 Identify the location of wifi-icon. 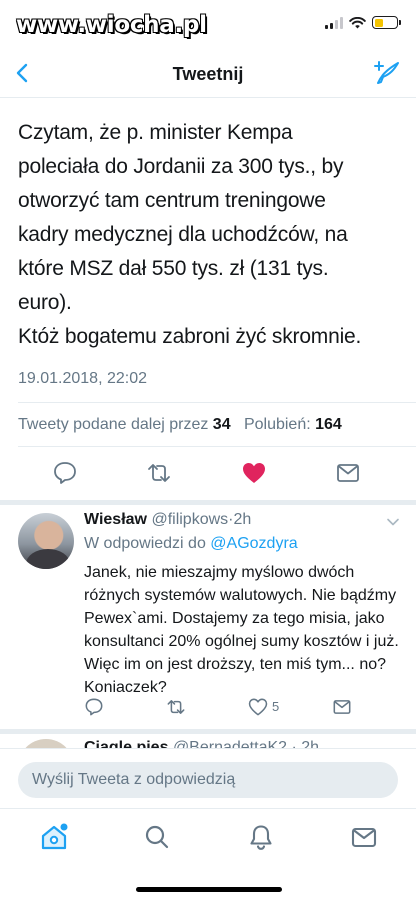
(357, 22).